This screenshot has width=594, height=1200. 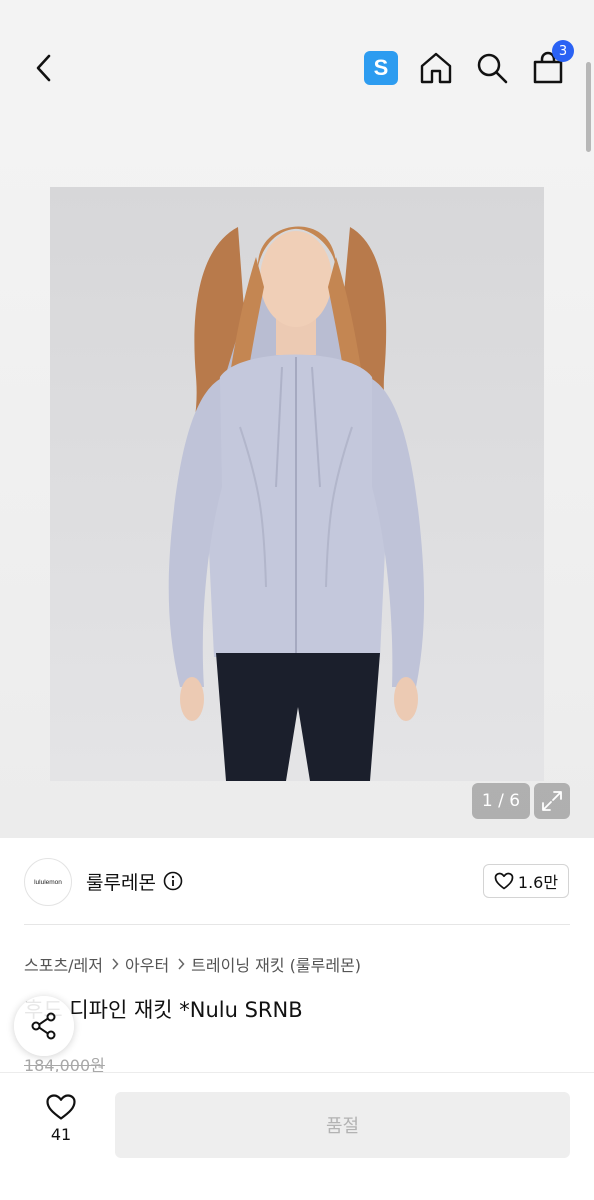 What do you see at coordinates (297, 76) in the screenshot?
I see `top-nav-bar: S 3` at bounding box center [297, 76].